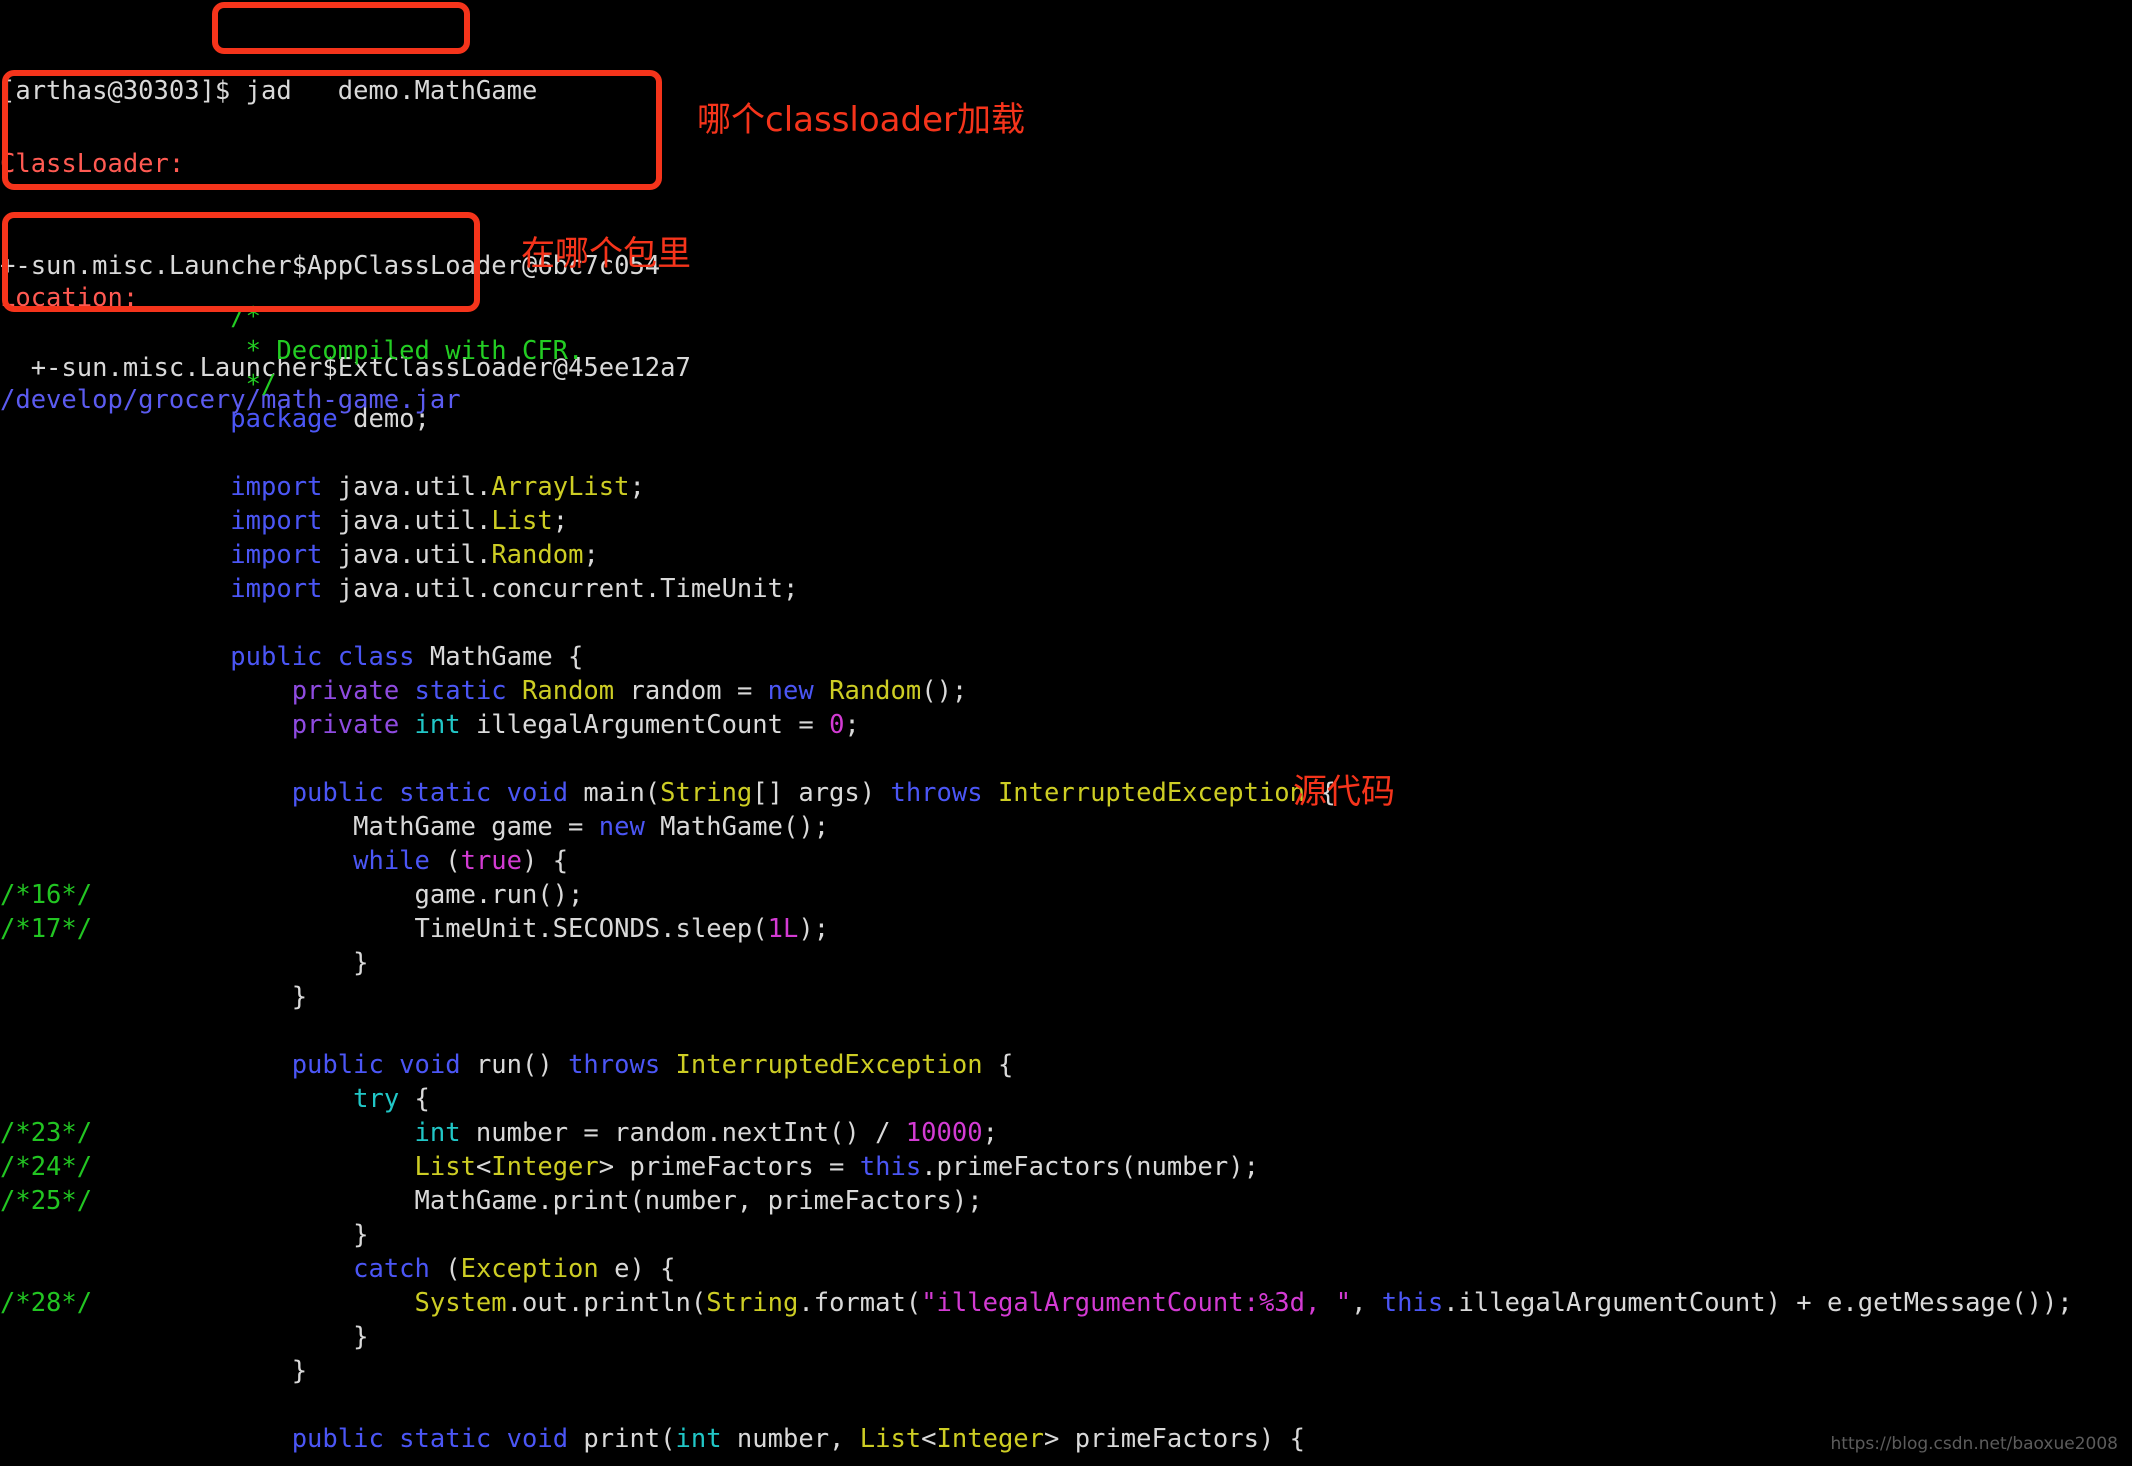 The width and height of the screenshot is (2132, 1466). Describe the element at coordinates (1066, 657) in the screenshot. I see `code-line: public class MathGame {` at that location.